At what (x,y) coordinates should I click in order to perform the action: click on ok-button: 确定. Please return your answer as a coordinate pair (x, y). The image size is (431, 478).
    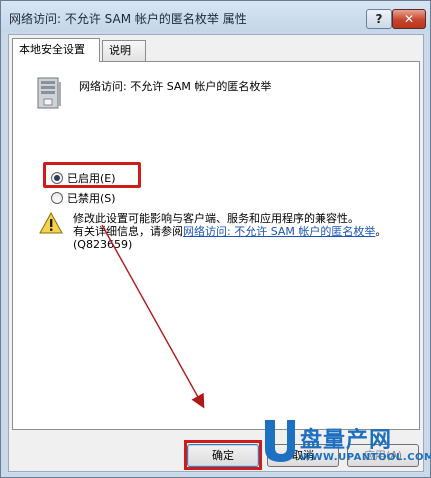
    Looking at the image, I should click on (223, 455).